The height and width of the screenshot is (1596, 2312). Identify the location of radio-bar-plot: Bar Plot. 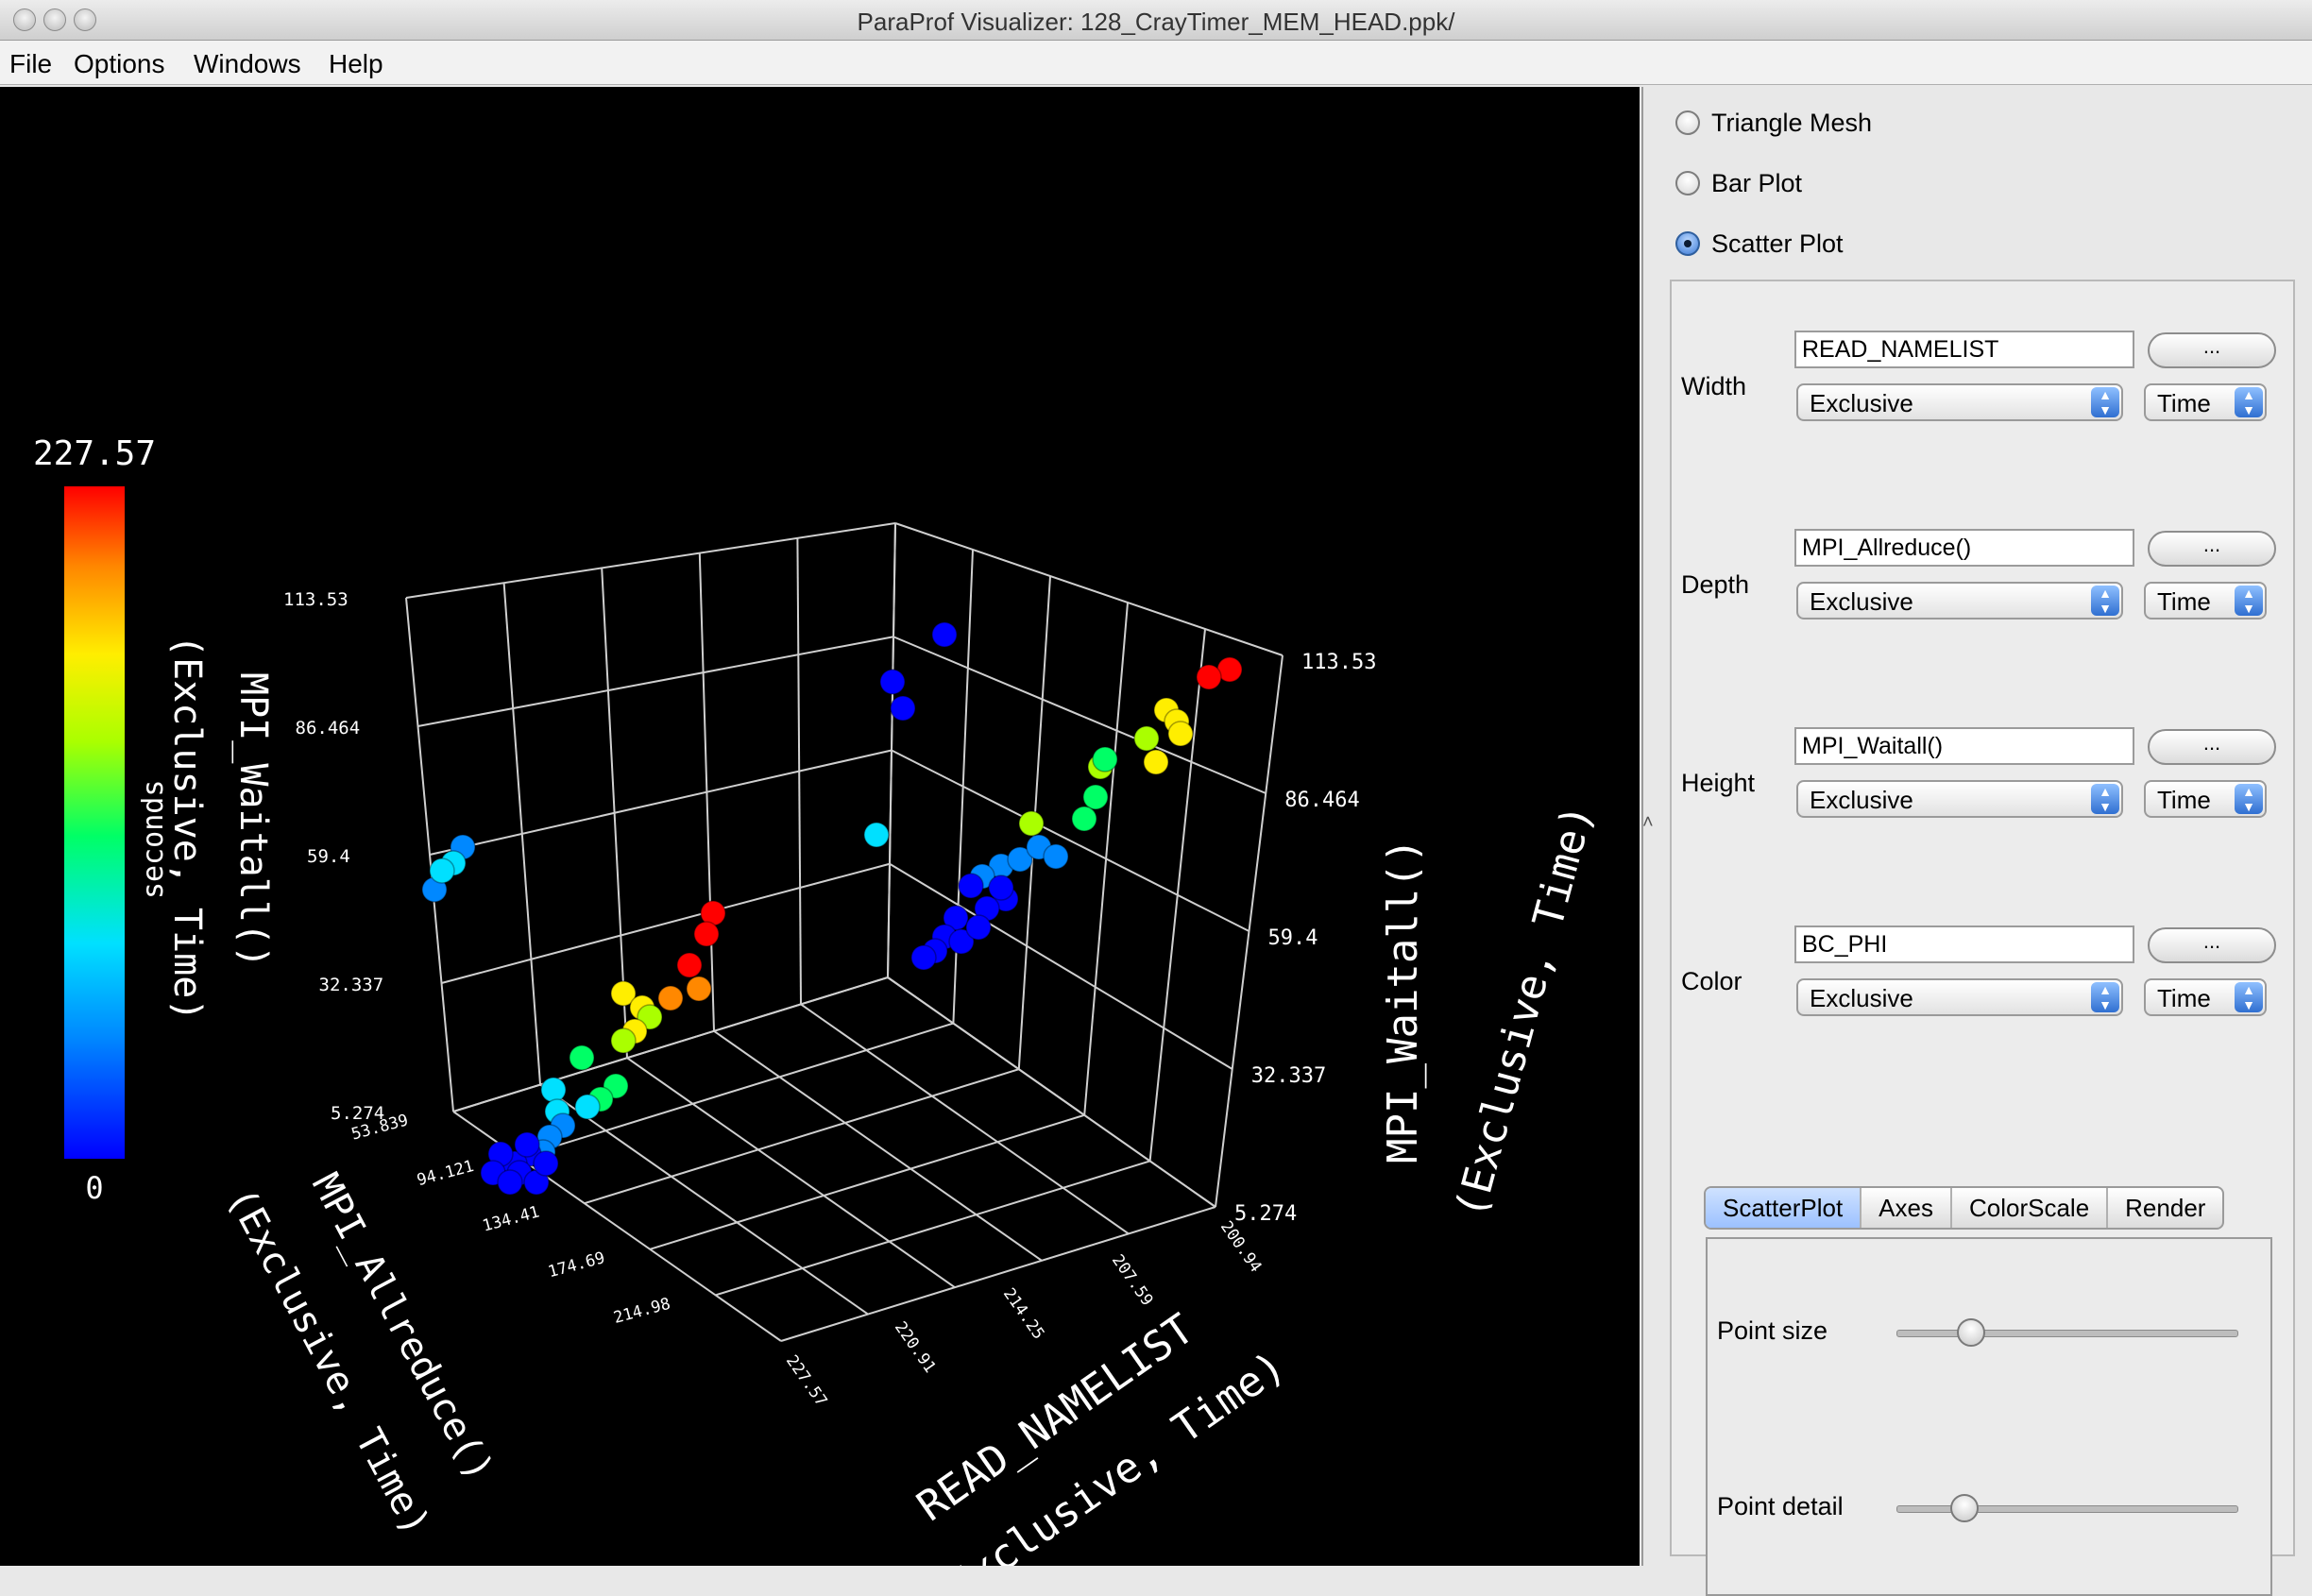
(1738, 183).